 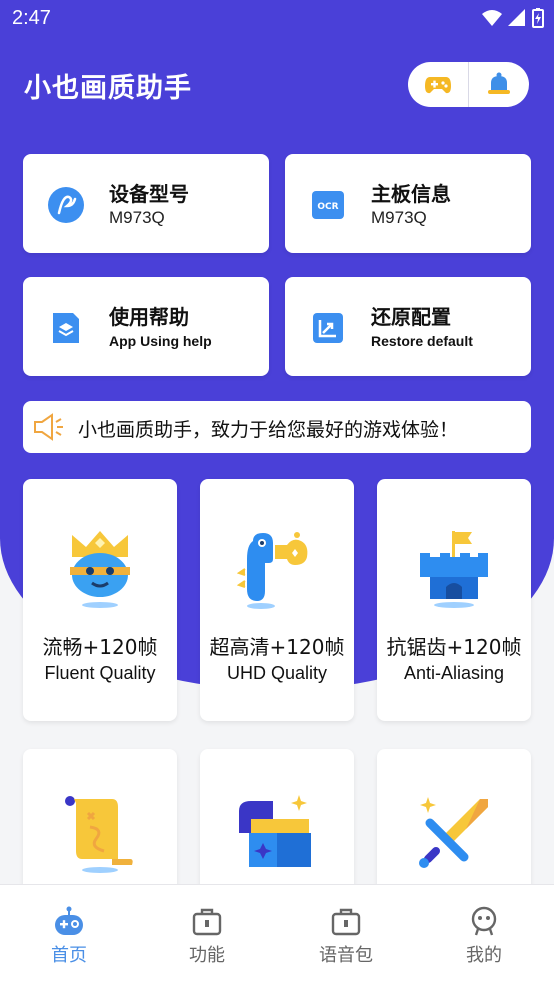 I want to click on stylus-icon, so click(x=66, y=205).